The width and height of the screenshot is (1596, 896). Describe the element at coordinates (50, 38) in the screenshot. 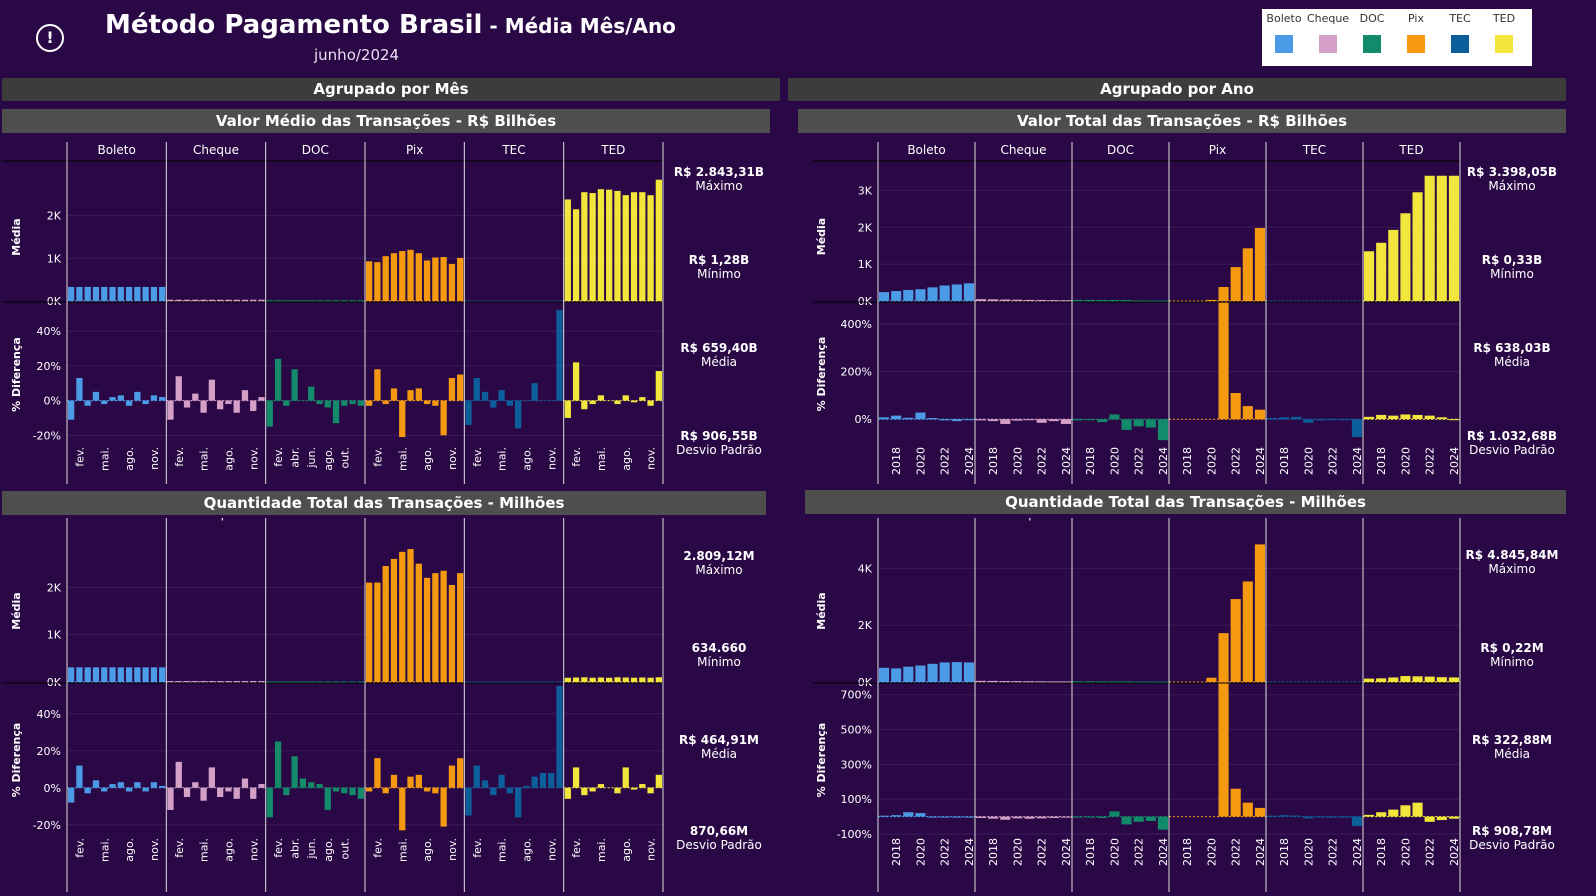

I see `info-icon: !` at that location.